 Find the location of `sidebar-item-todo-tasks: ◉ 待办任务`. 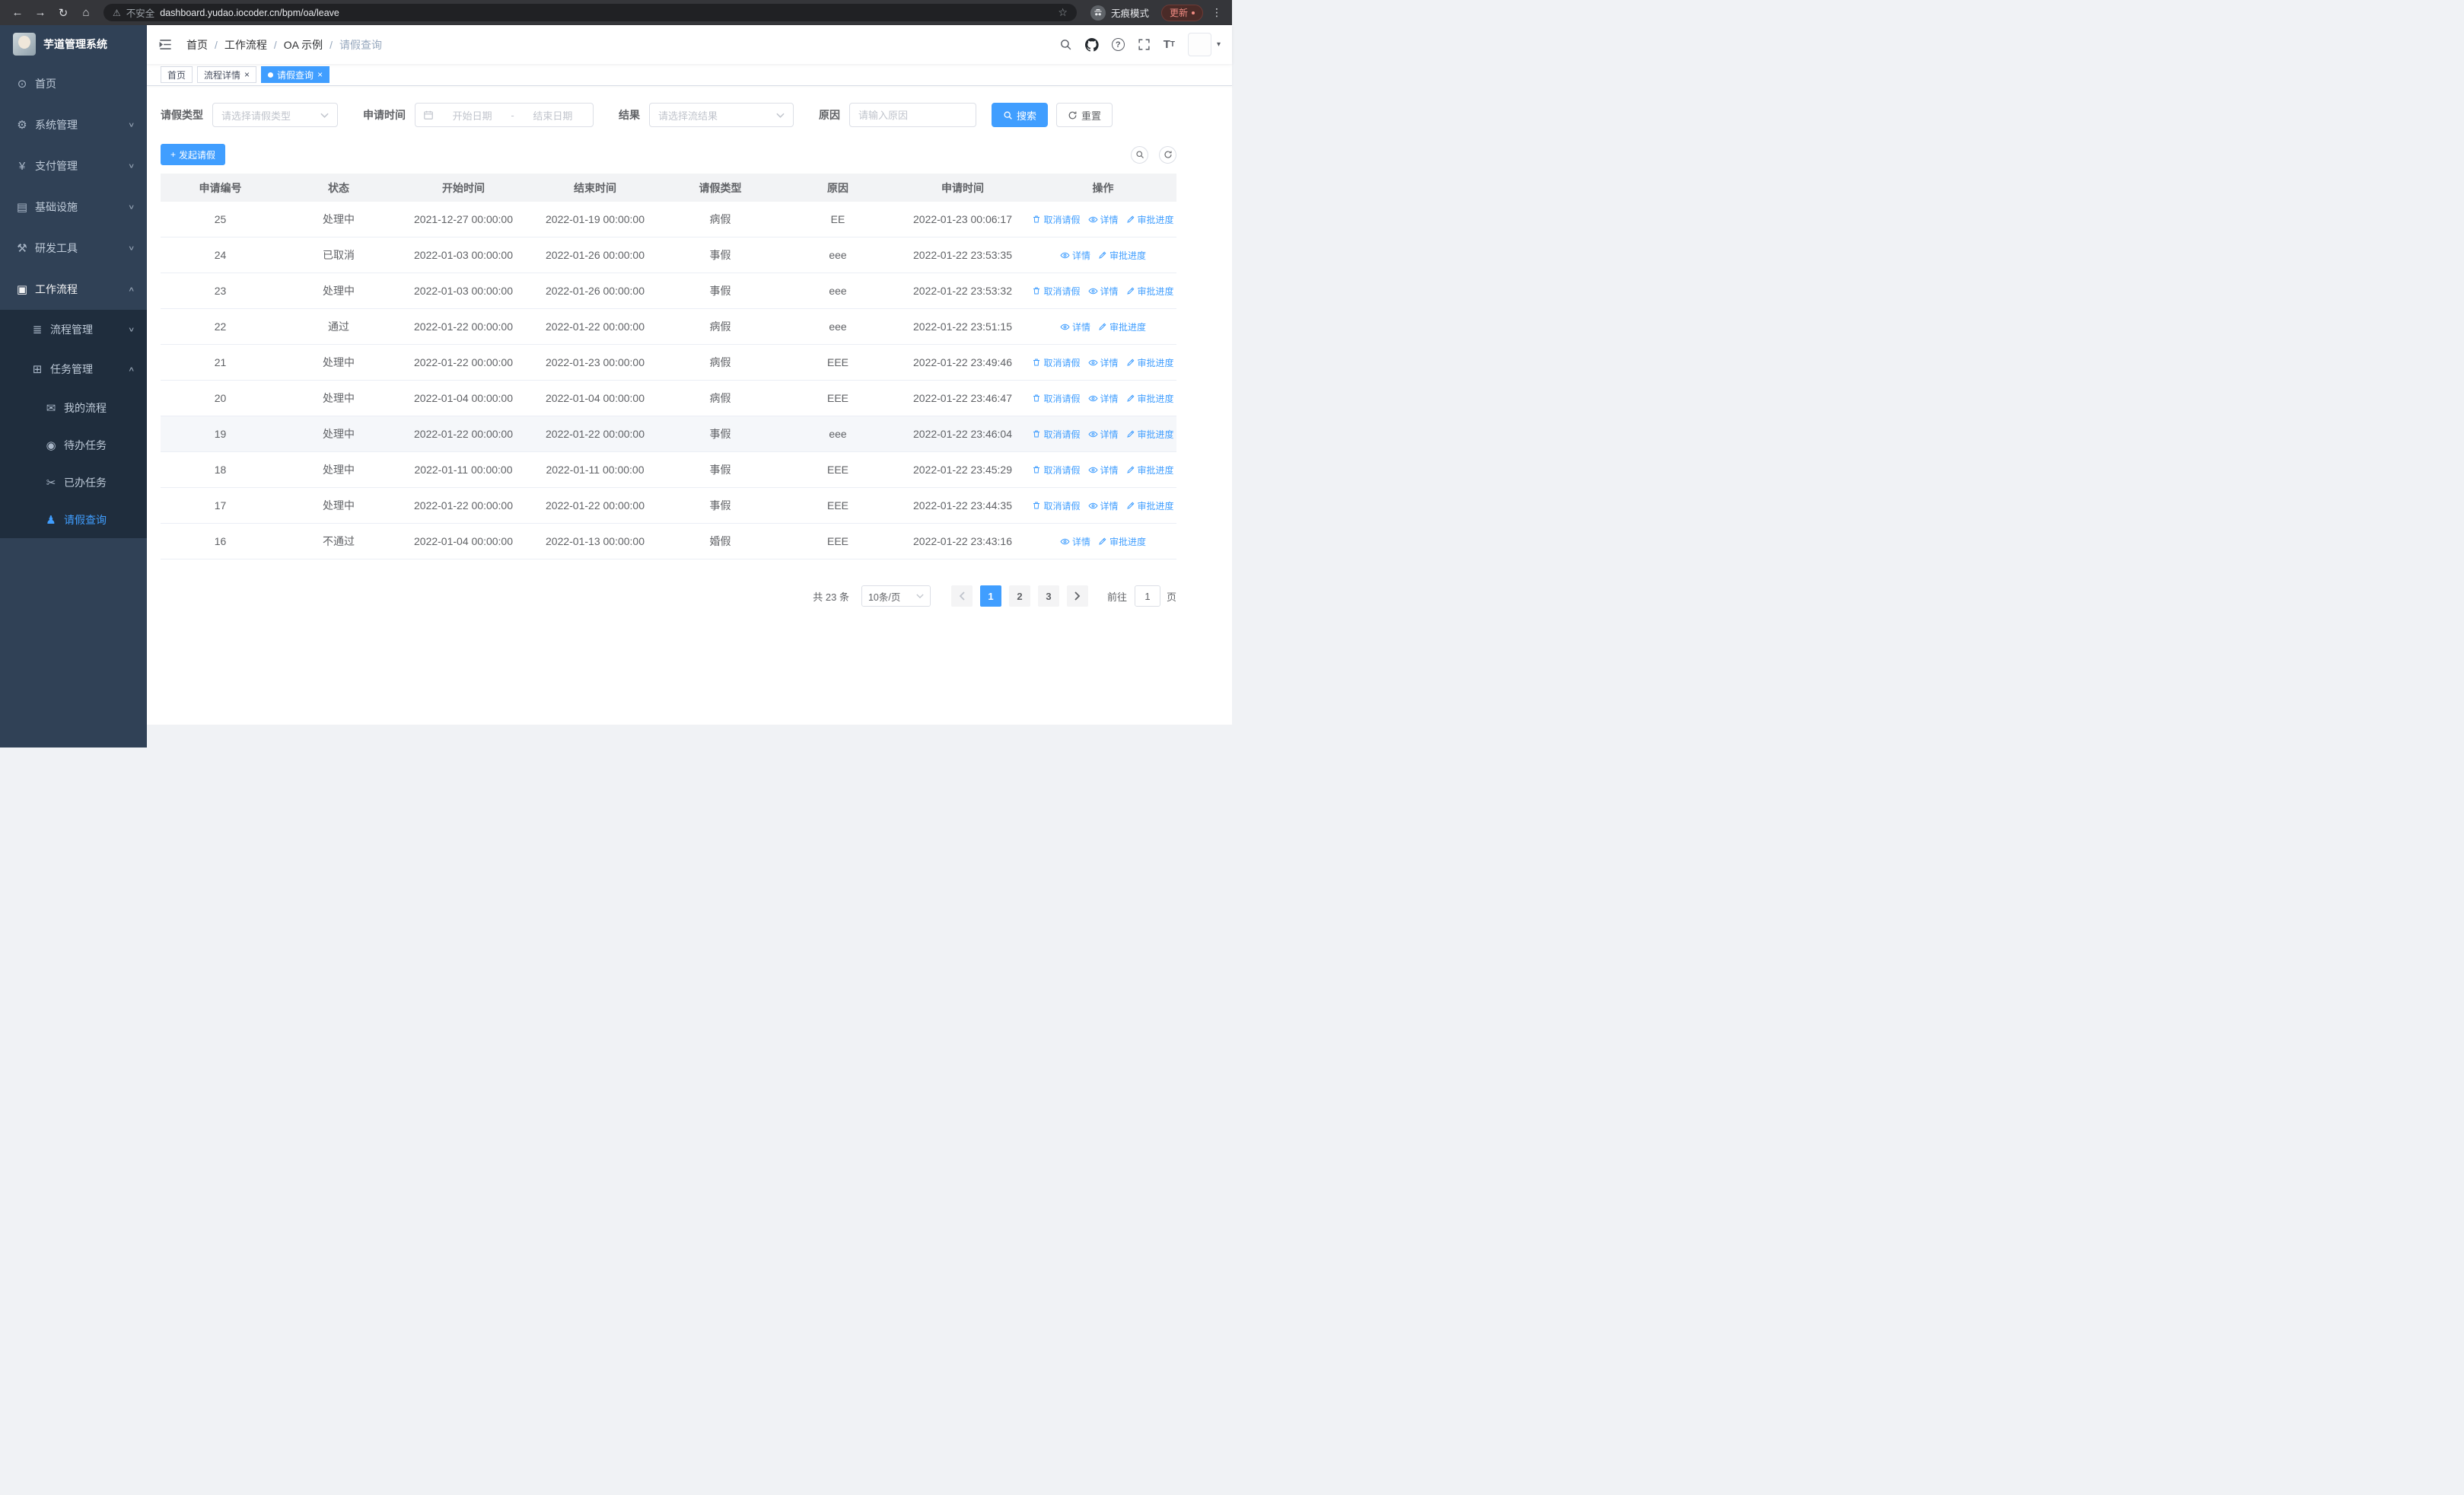

sidebar-item-todo-tasks: ◉ 待办任务 is located at coordinates (73, 445).